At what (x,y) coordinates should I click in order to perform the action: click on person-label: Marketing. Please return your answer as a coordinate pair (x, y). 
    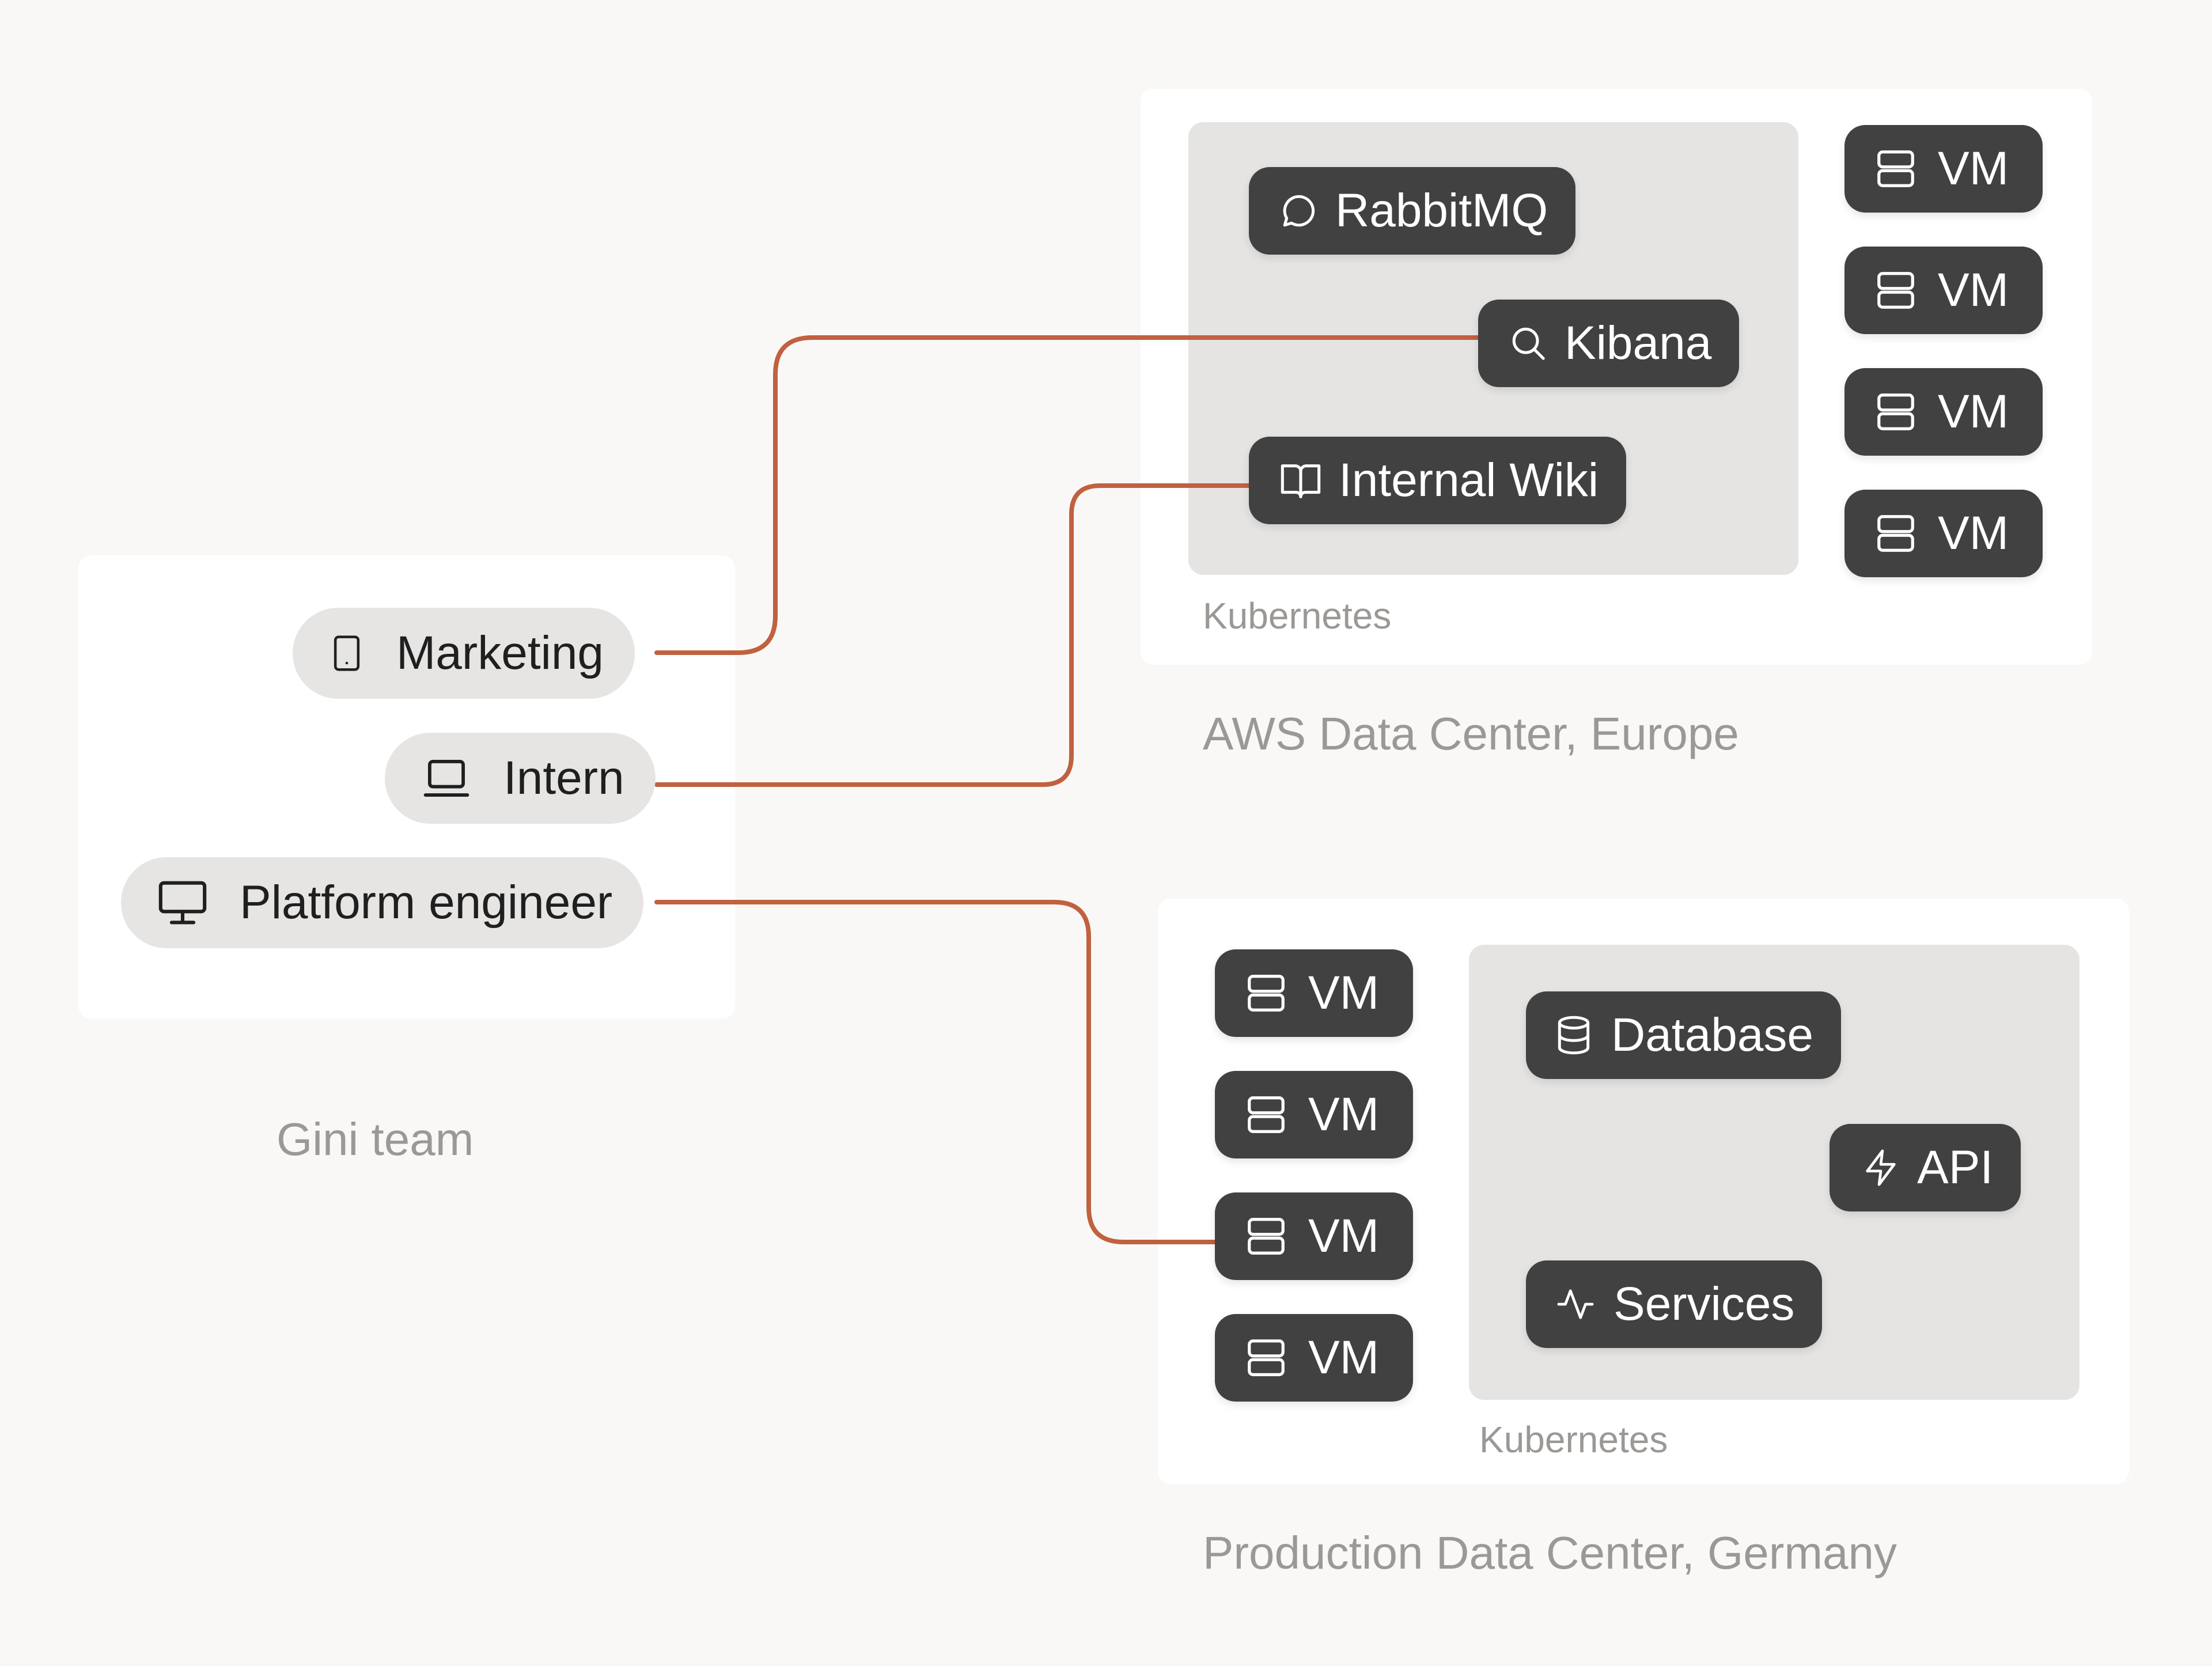
    Looking at the image, I should click on (500, 653).